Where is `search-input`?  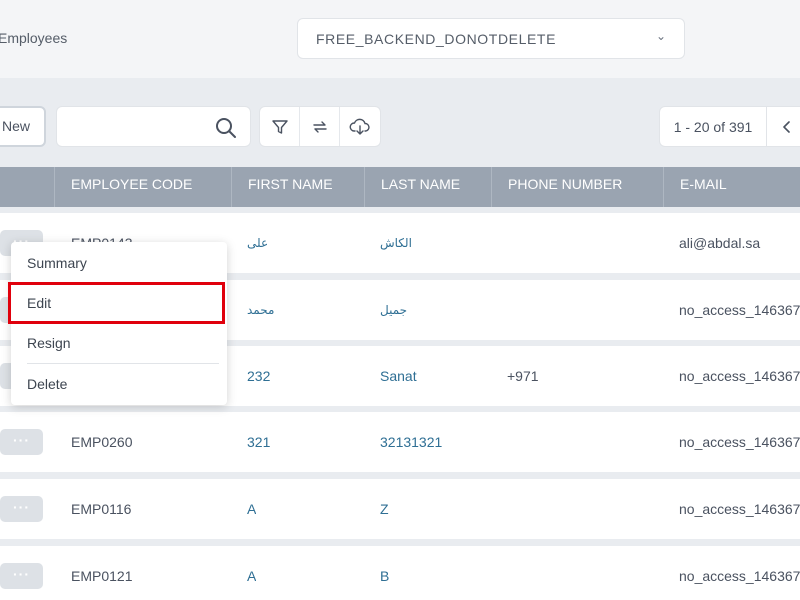
search-input is located at coordinates (137, 127).